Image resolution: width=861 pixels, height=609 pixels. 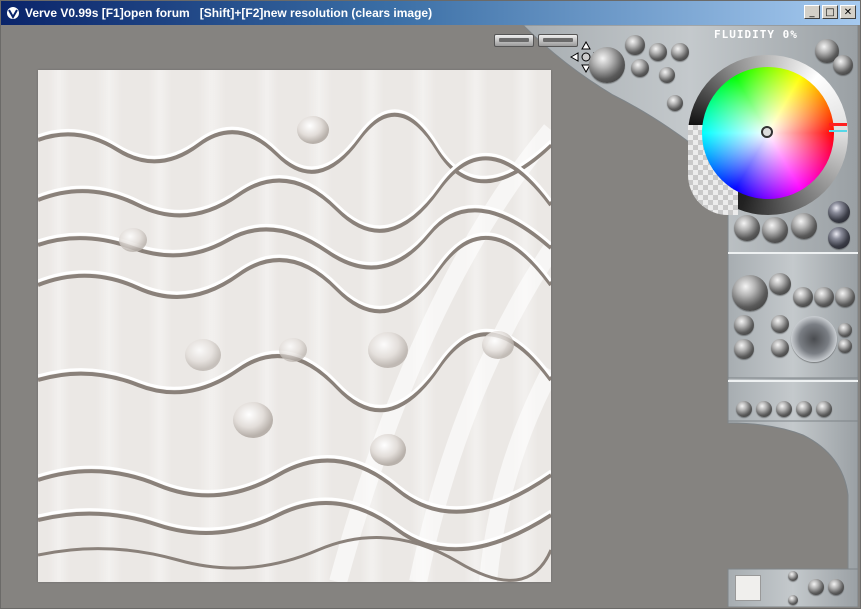 I want to click on close-button: ✕, so click(x=848, y=12).